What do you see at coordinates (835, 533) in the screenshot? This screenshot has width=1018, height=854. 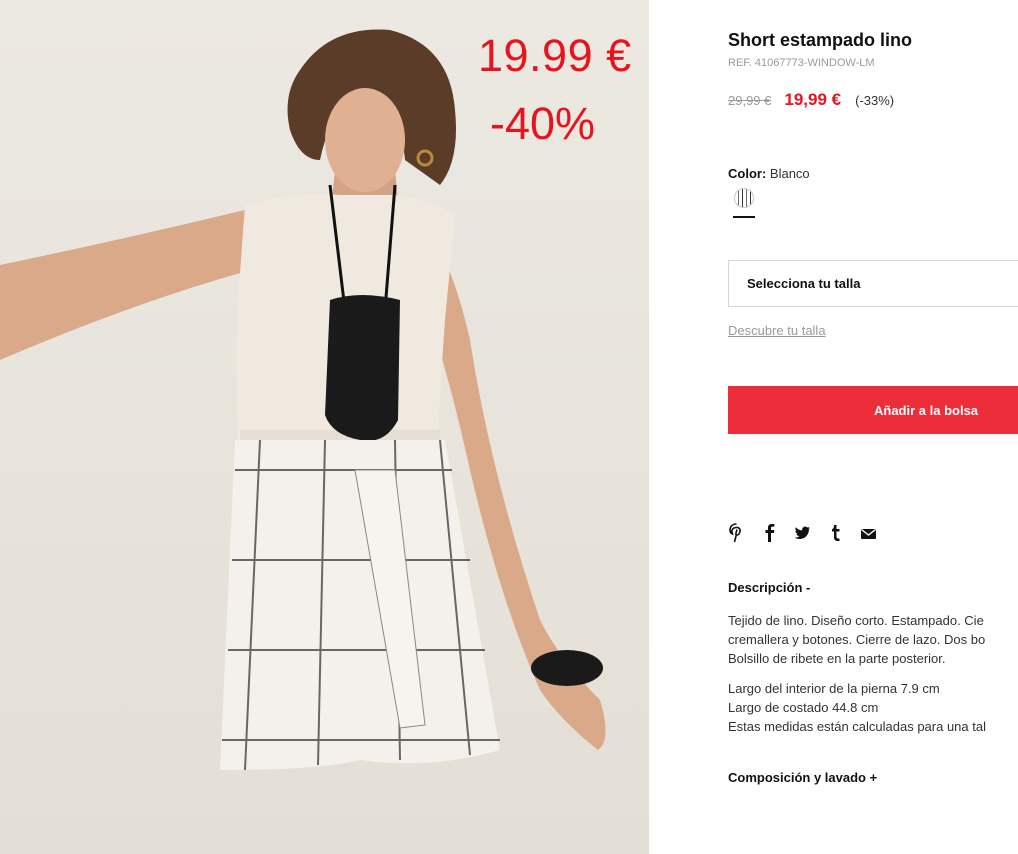 I see `tumblr-icon` at bounding box center [835, 533].